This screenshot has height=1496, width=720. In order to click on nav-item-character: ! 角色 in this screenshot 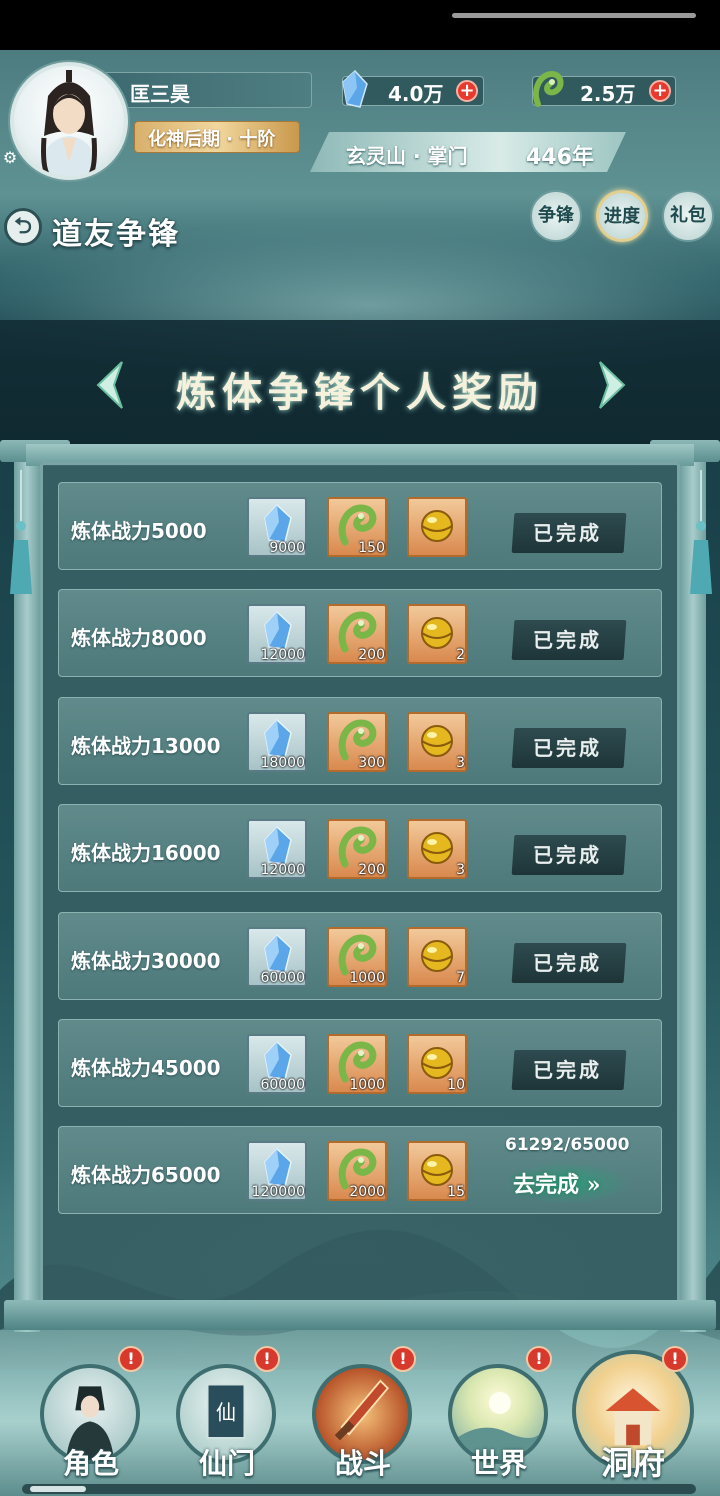, I will do `click(91, 1418)`.